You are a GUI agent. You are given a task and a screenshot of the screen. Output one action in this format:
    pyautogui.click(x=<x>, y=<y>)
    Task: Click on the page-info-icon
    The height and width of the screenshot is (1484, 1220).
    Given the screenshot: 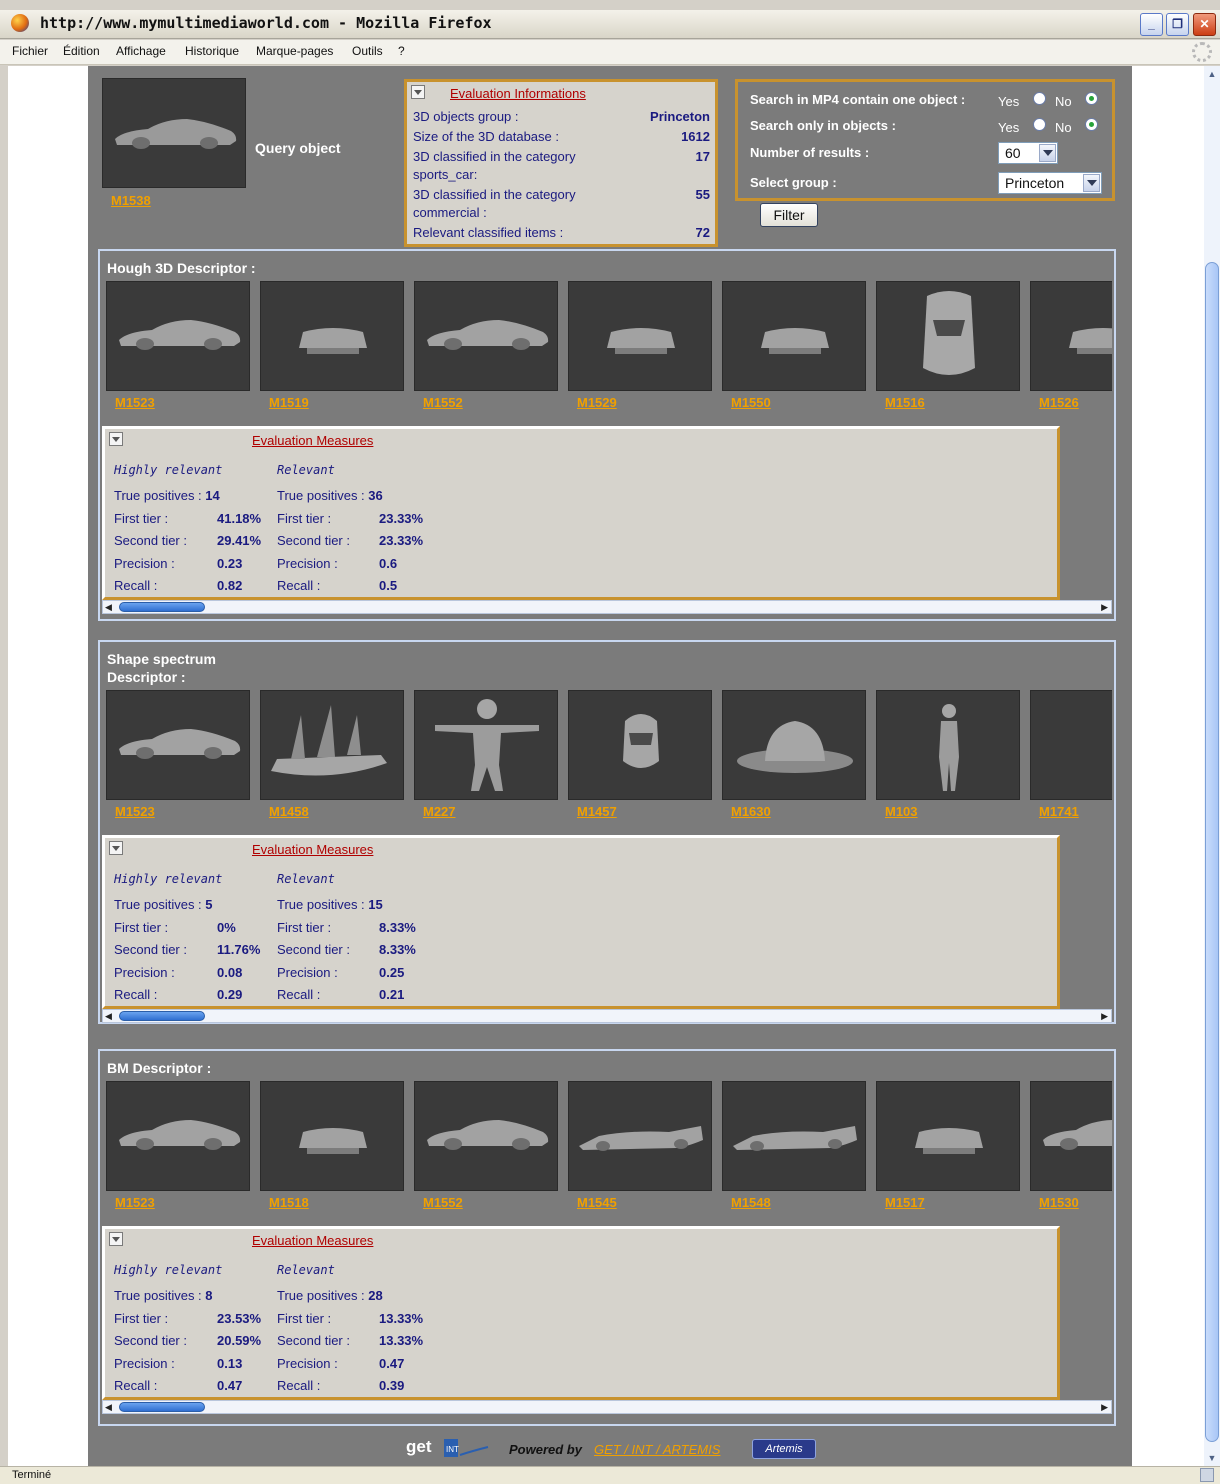 What is the action you would take?
    pyautogui.click(x=1207, y=1475)
    